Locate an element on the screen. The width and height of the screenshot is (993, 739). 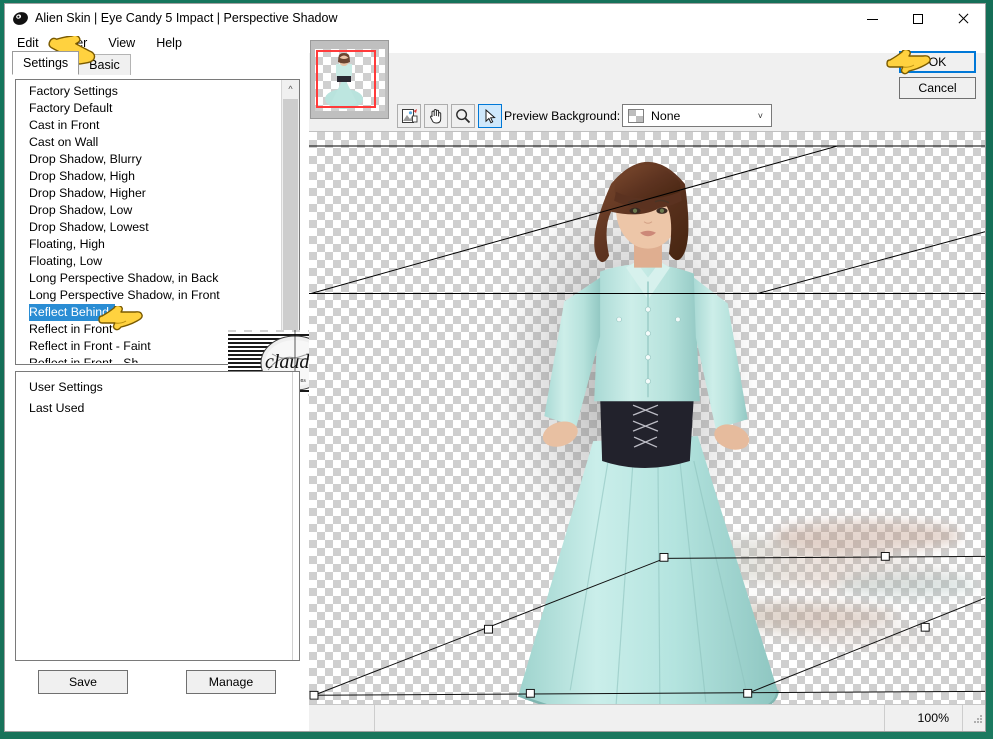
settings-button-row: Save Manage is located at coordinates (157, 682).